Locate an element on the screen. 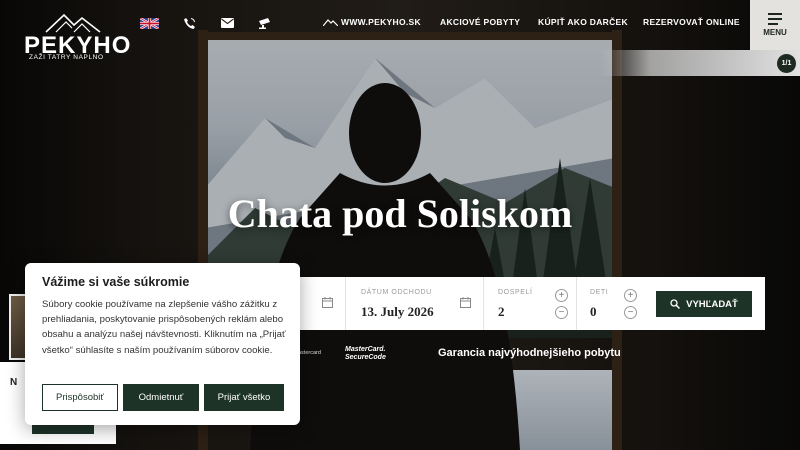  checkout-label: DÁTUM ODCHODU is located at coordinates (396, 292).